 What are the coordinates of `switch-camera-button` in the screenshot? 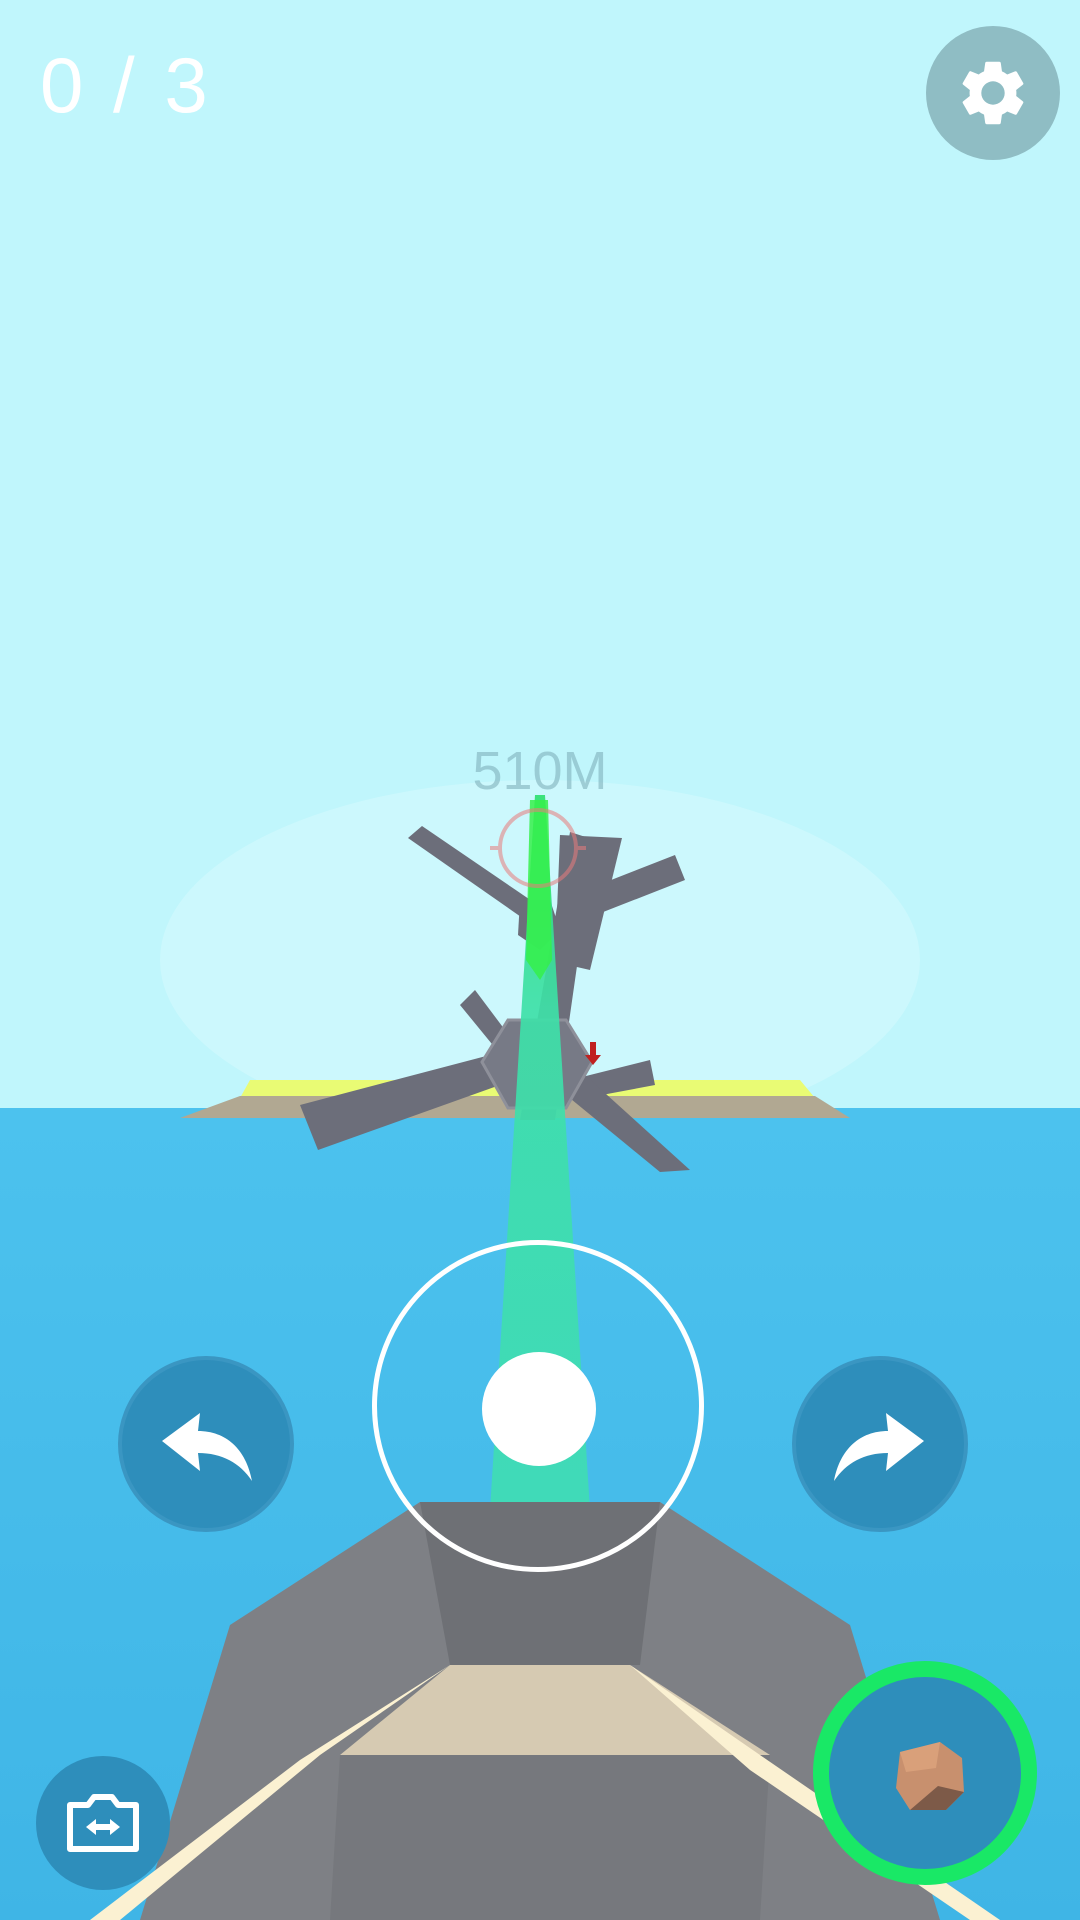 It's located at (103, 1823).